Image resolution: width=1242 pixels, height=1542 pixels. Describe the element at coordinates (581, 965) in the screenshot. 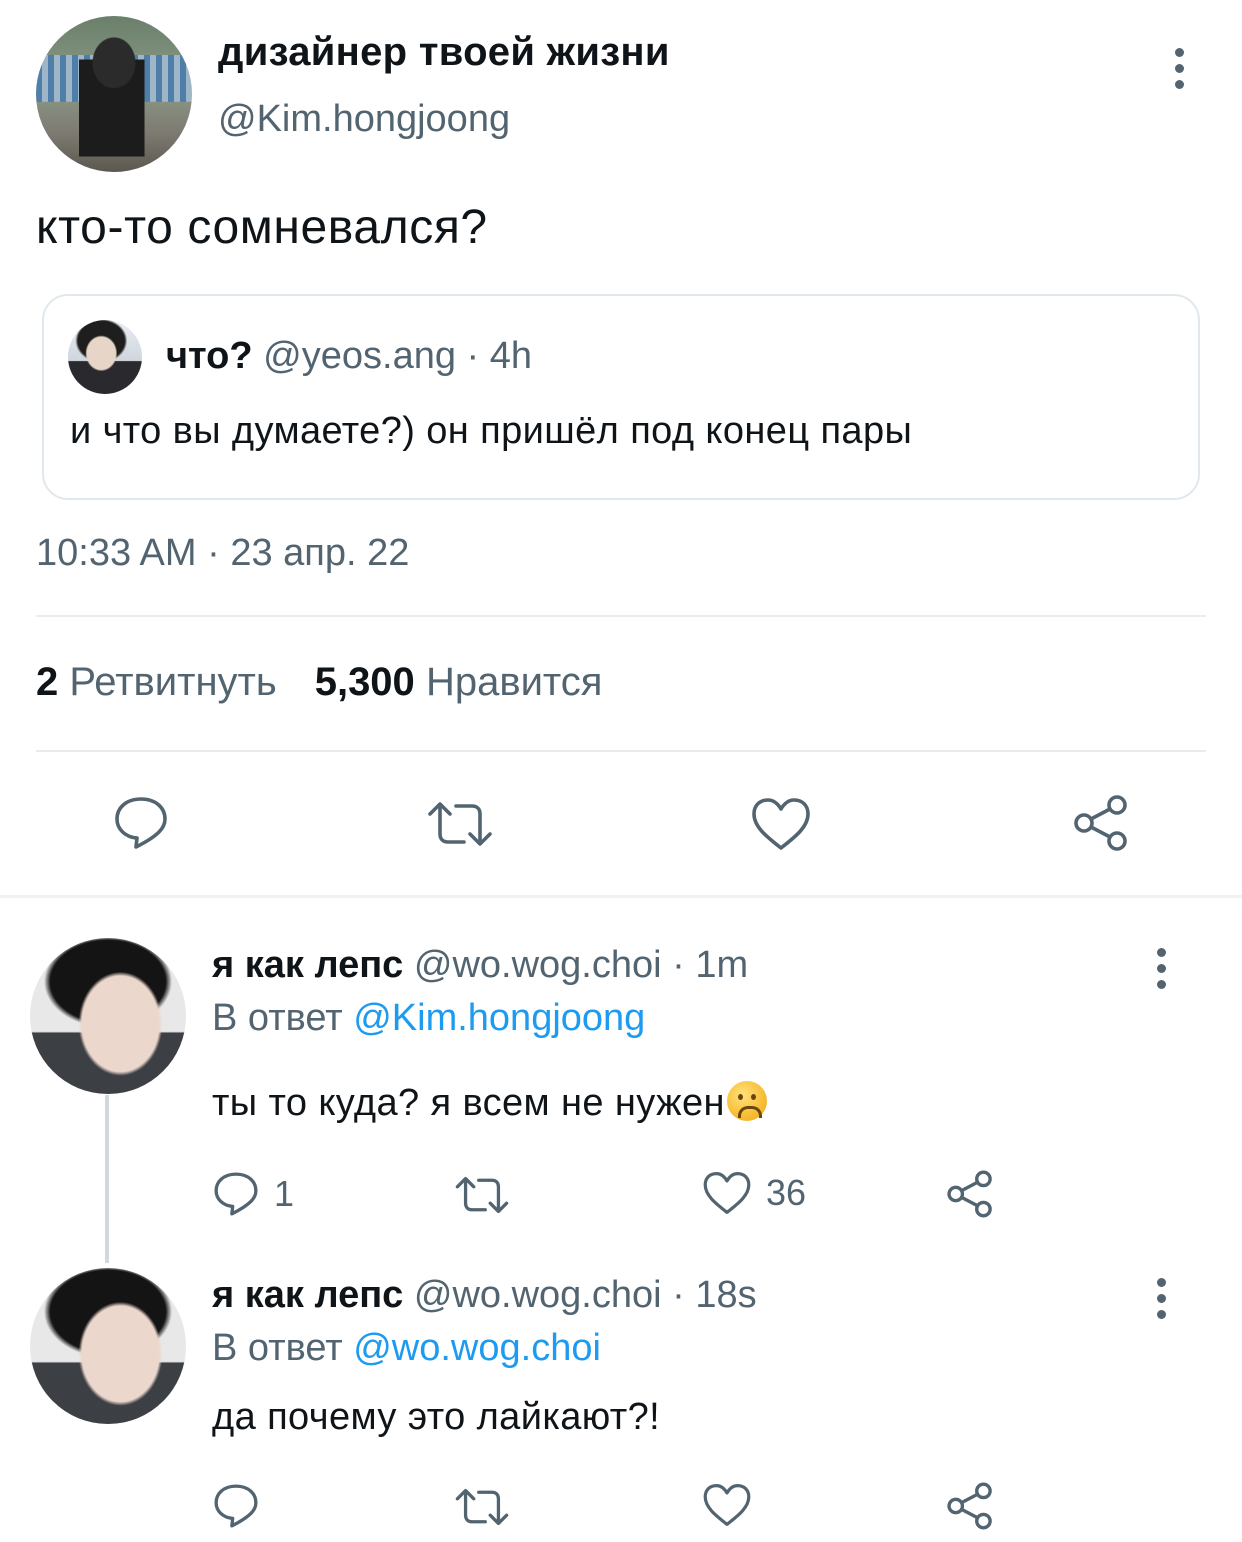

I see `reply-author-handle-time: @wo.wog.choi · 1m` at that location.